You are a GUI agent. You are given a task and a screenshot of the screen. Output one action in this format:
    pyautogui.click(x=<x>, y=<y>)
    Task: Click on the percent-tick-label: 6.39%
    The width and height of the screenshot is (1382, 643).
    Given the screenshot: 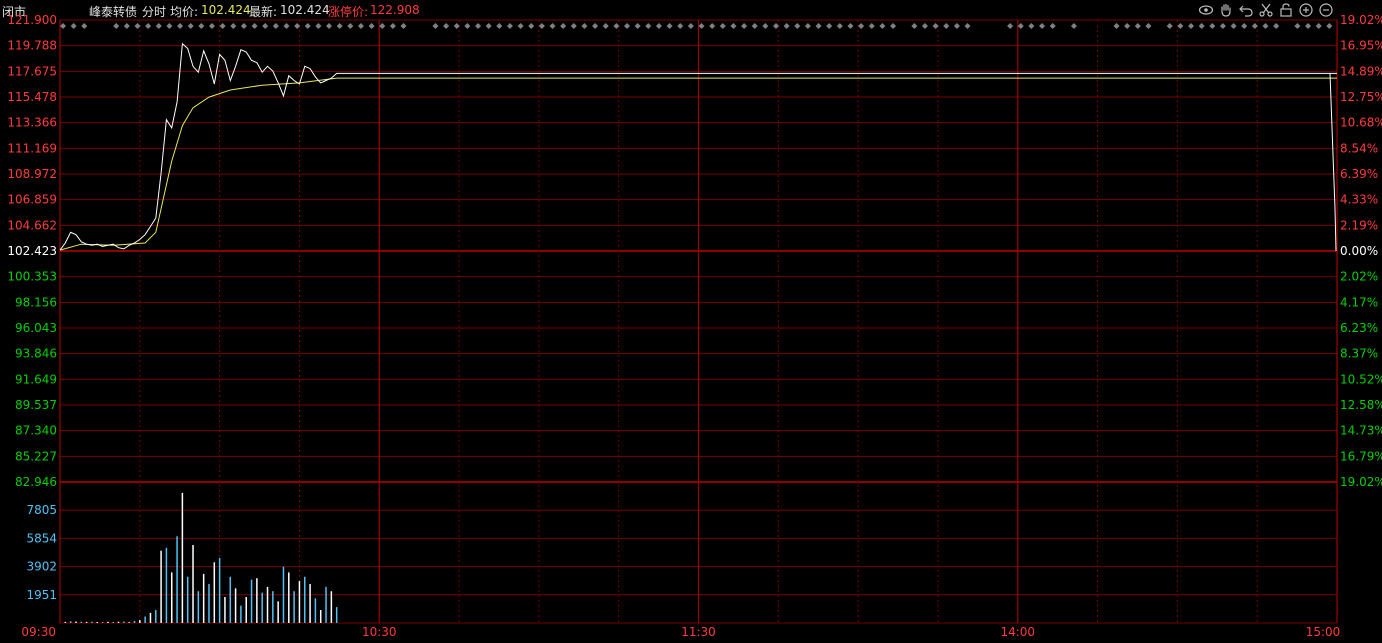 What is the action you would take?
    pyautogui.click(x=1359, y=174)
    